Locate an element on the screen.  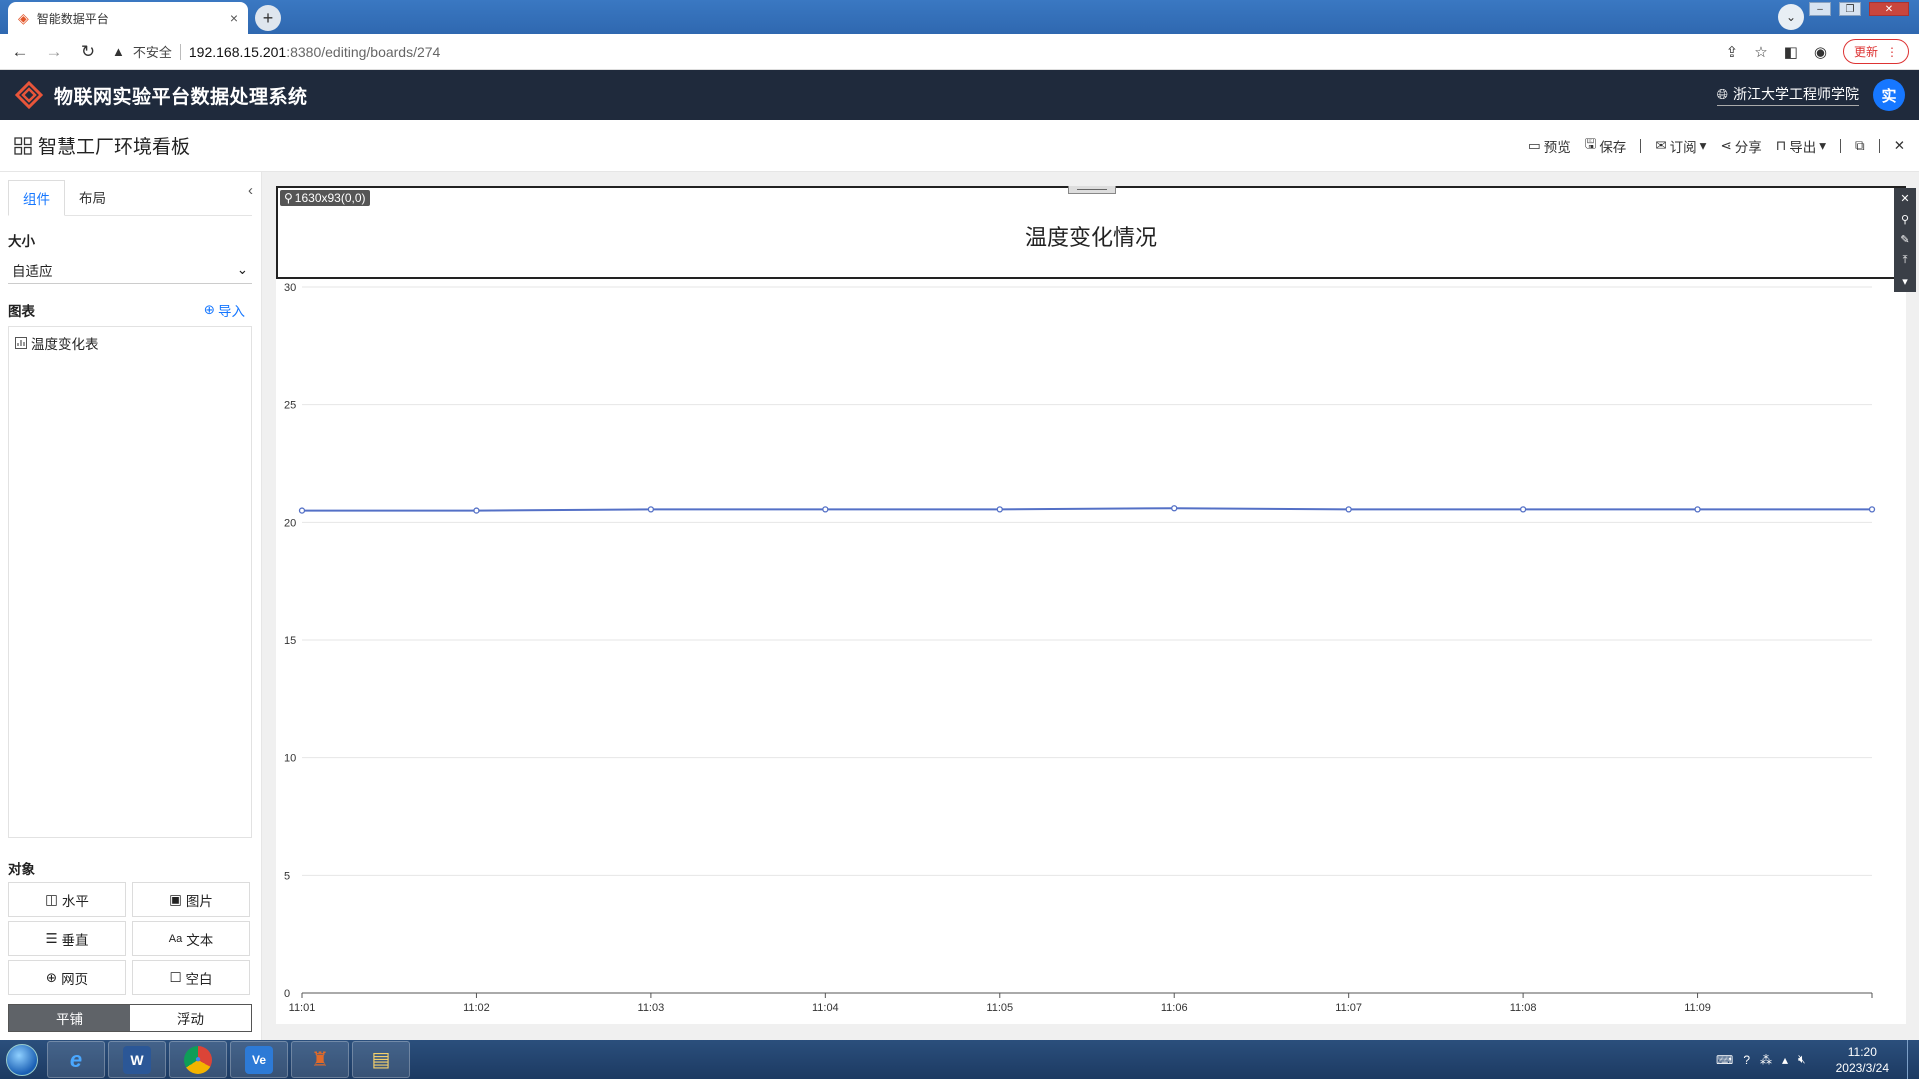
tab-layout: 布局 is located at coordinates (92, 197).